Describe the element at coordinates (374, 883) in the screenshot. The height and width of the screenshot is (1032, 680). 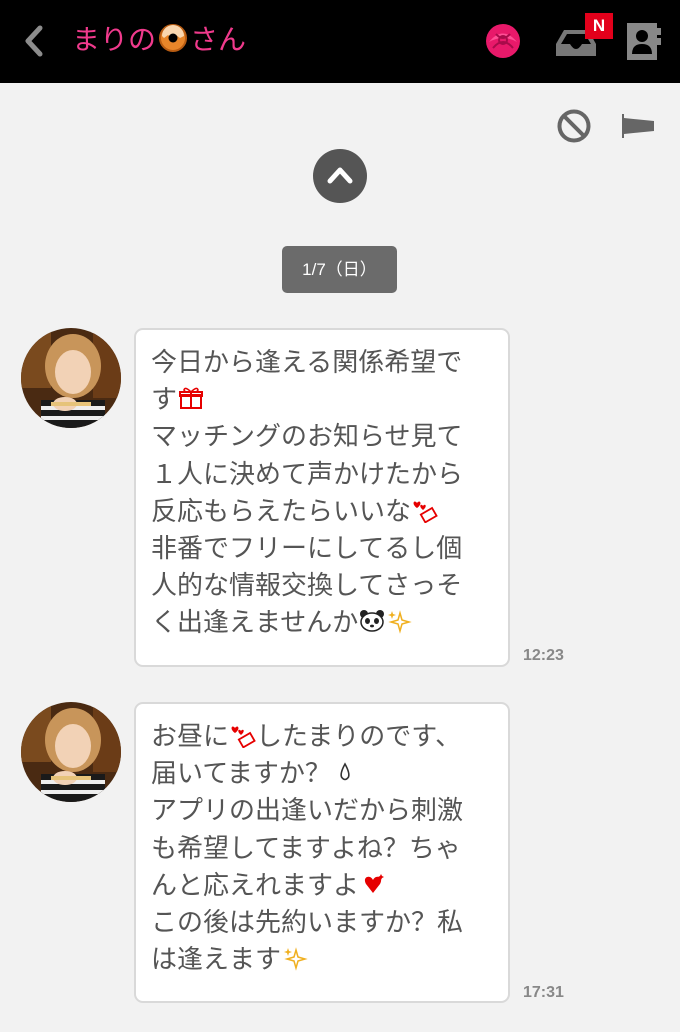
I see `sparkling-heart-emoji-icon` at that location.